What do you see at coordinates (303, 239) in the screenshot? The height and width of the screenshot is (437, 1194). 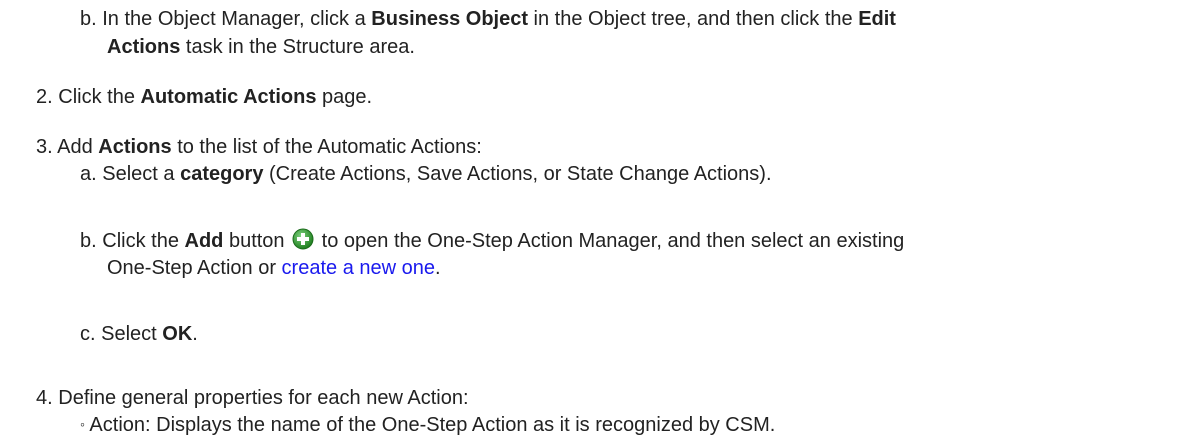 I see `add-circle-icon` at bounding box center [303, 239].